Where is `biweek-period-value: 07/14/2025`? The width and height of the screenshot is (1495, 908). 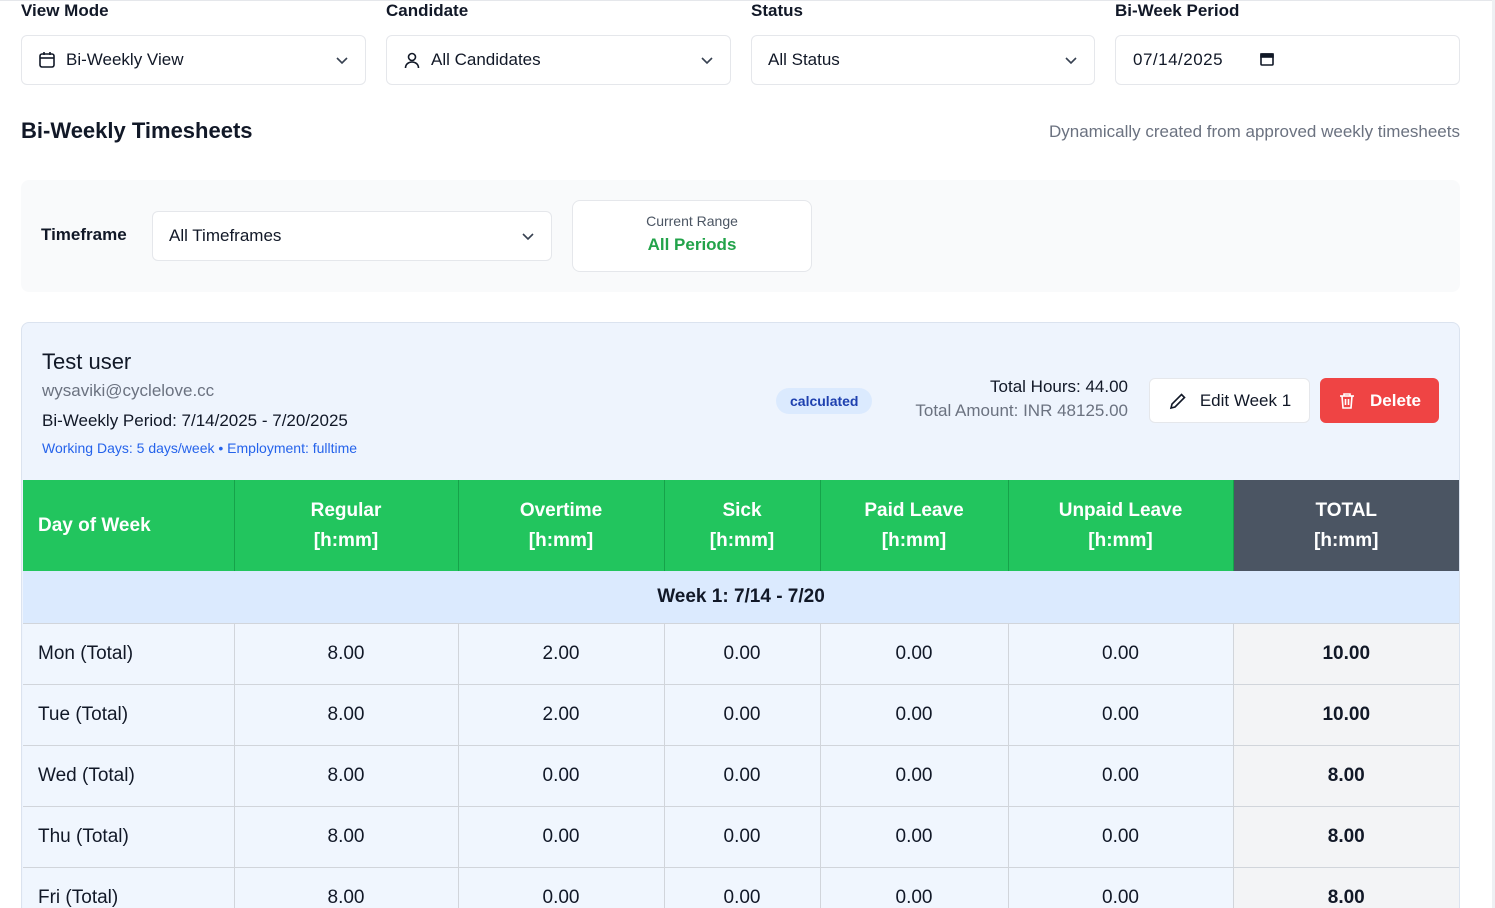 biweek-period-value: 07/14/2025 is located at coordinates (1178, 59).